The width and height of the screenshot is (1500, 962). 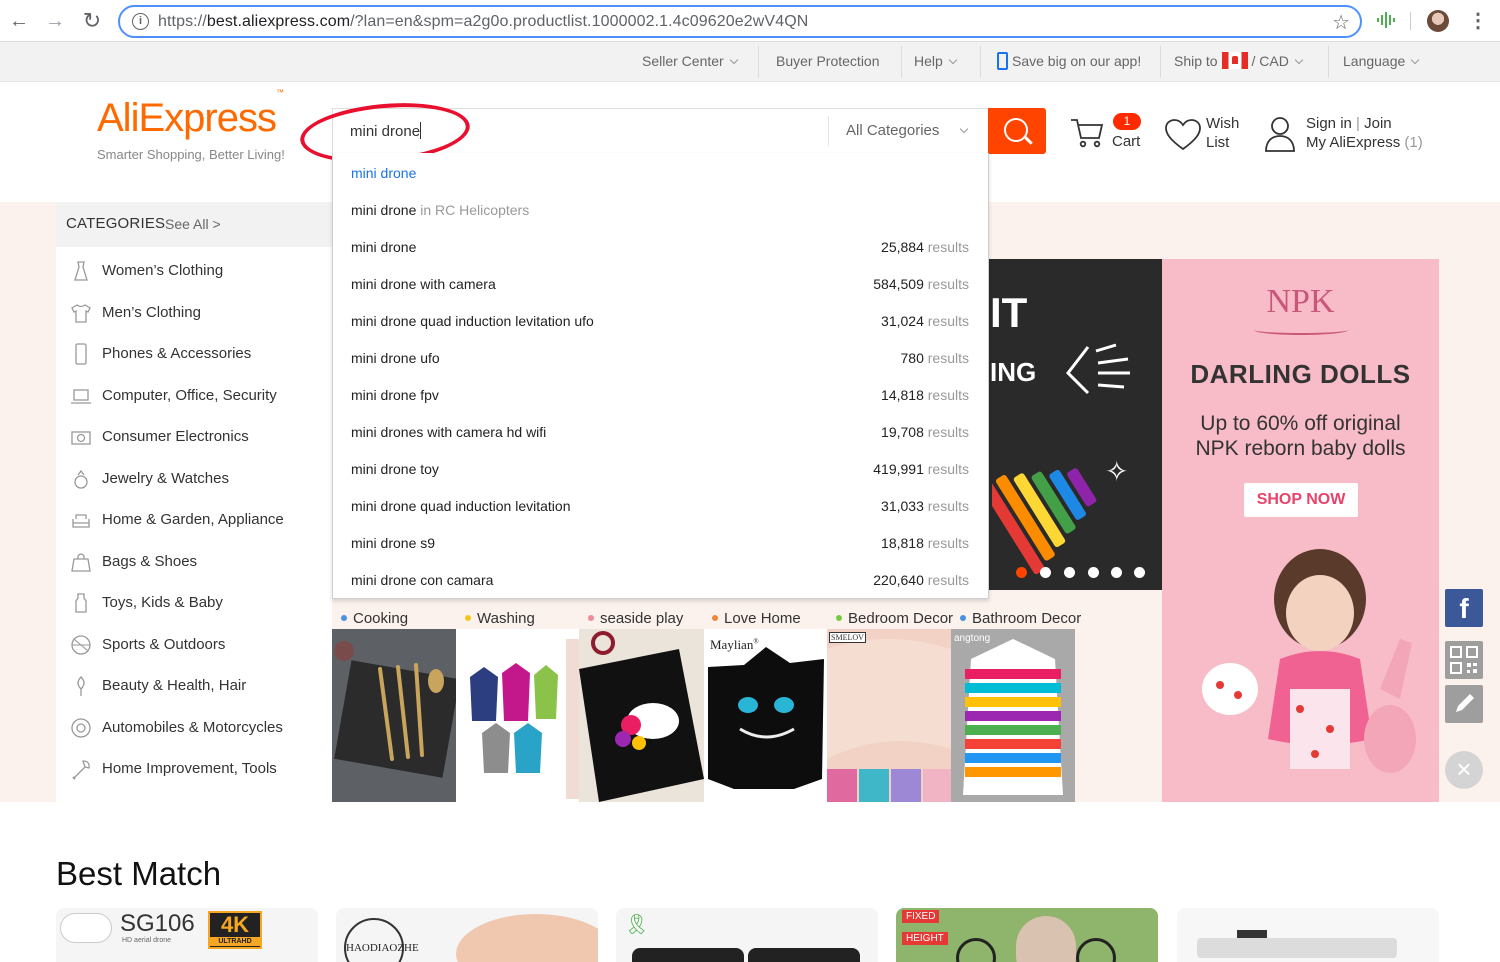 I want to click on carousel-dot-active, so click(x=1021, y=572).